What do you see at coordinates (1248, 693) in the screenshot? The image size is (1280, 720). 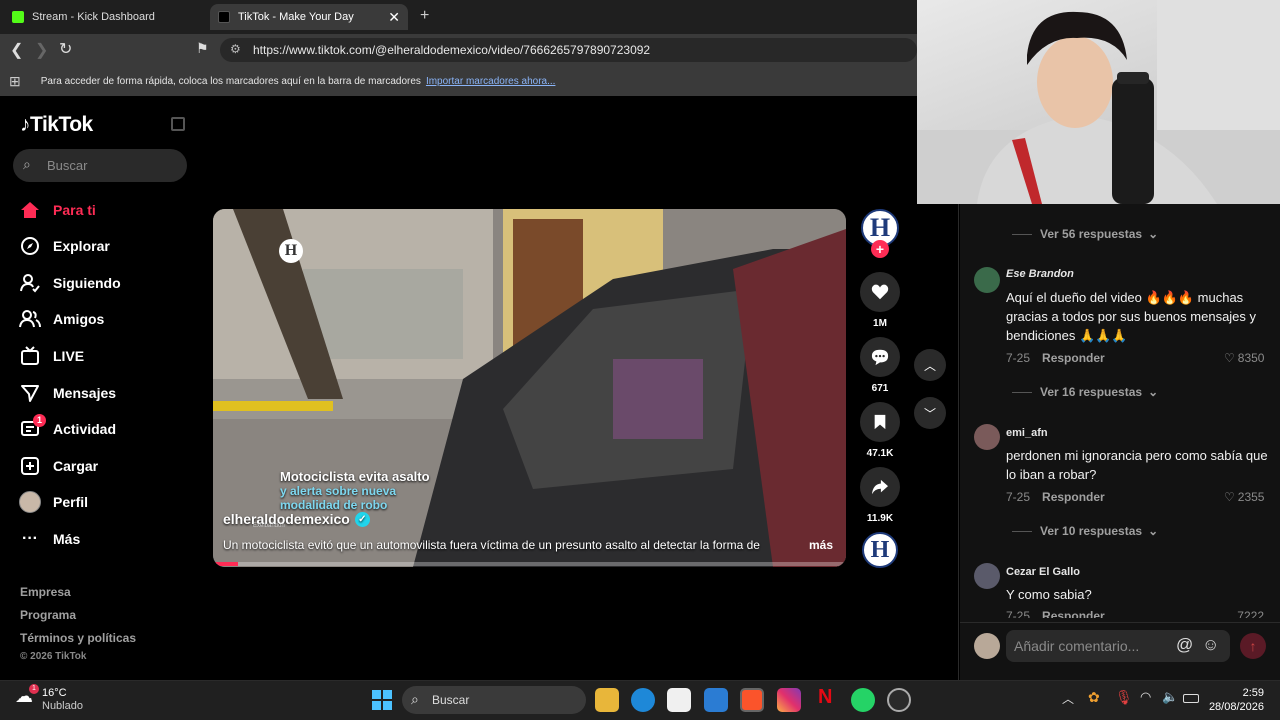 I see `clock-time: 2:59` at bounding box center [1248, 693].